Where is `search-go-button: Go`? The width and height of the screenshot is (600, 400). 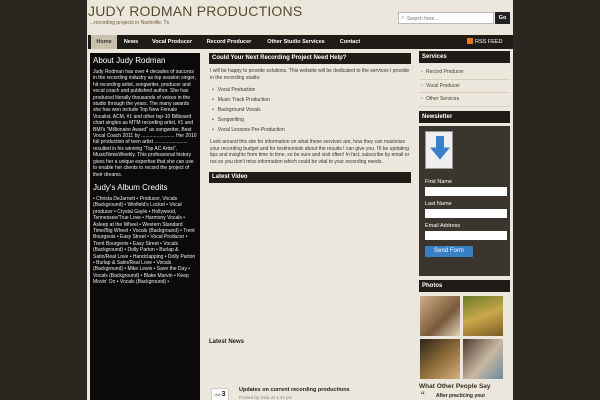 search-go-button: Go is located at coordinates (502, 18).